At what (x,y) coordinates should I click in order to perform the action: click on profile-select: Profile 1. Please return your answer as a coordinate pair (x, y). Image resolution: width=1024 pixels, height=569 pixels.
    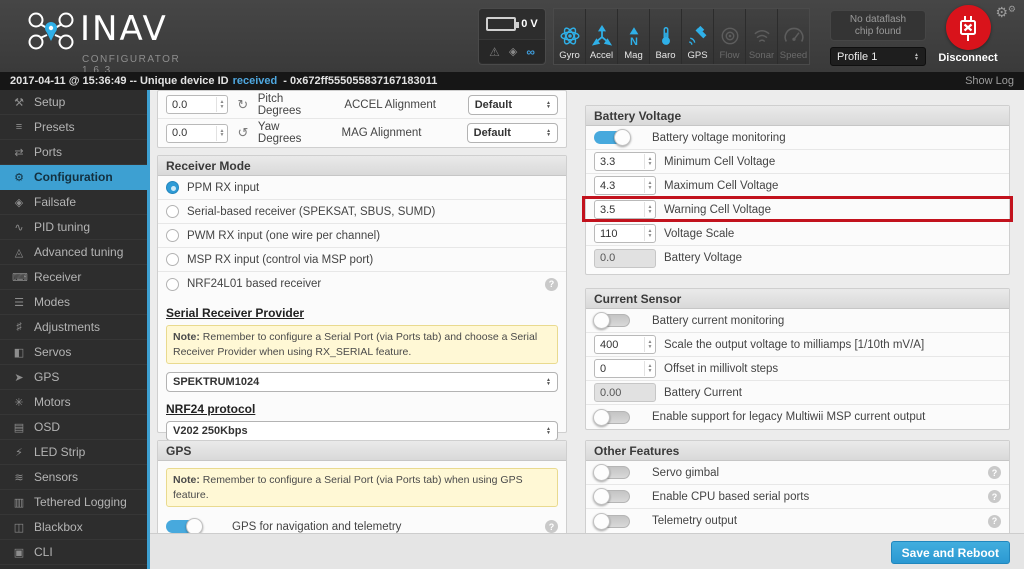
    Looking at the image, I should click on (878, 56).